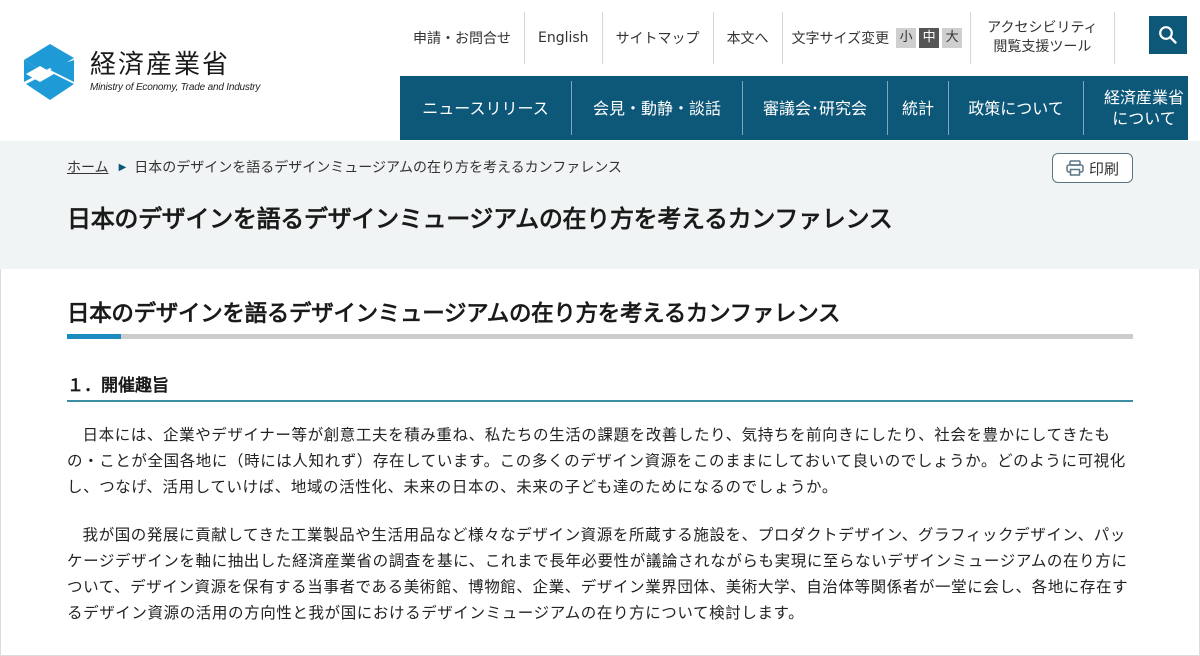  I want to click on font-size-switcher: 文字サイズ変更 小 中 大, so click(876, 38).